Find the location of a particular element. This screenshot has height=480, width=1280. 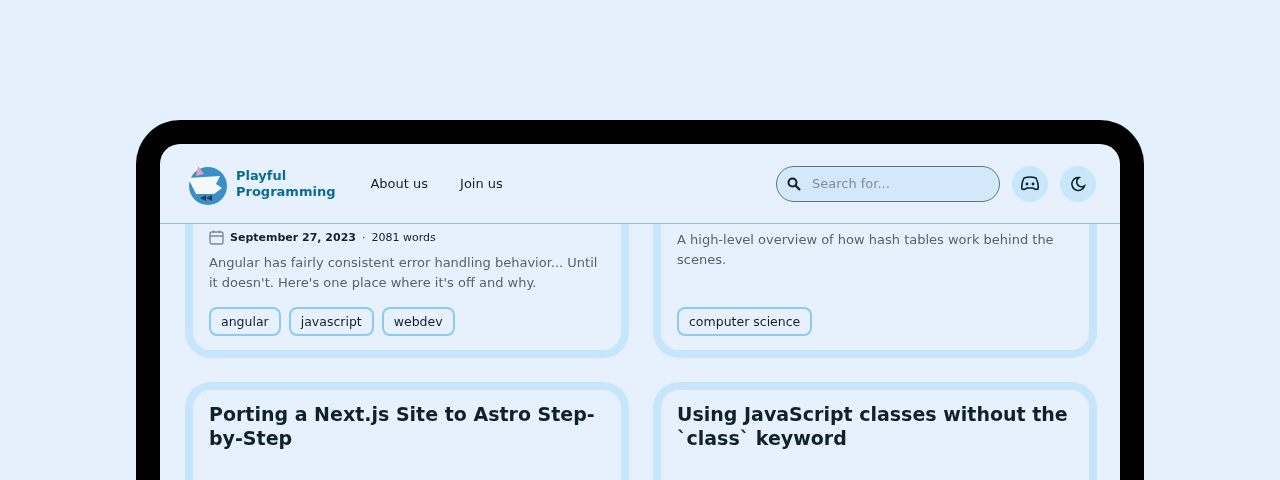

post-card: September 27, 2023 · 2081 words Angular has fairly consistent error handling behavior... Until it doesn't. Here's one place where it's off and why. angular javascript webdev is located at coordinates (407, 291).